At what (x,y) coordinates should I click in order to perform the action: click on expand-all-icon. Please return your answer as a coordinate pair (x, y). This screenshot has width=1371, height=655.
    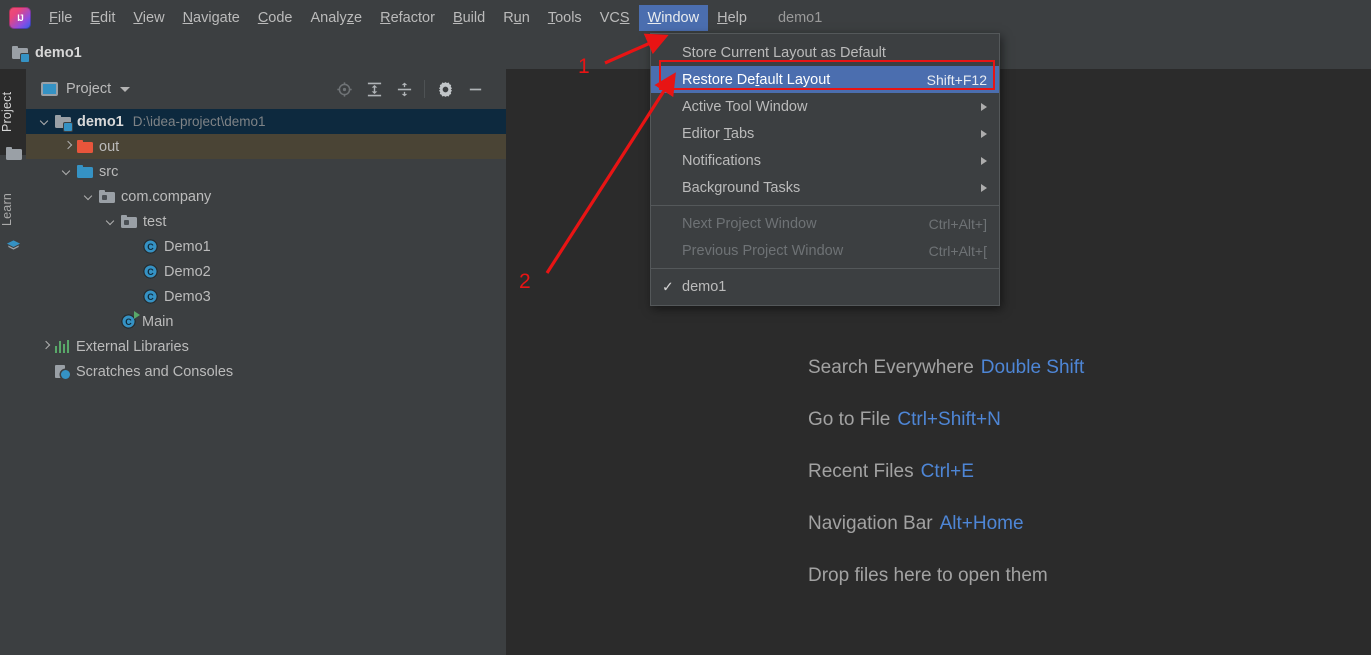
    Looking at the image, I should click on (374, 89).